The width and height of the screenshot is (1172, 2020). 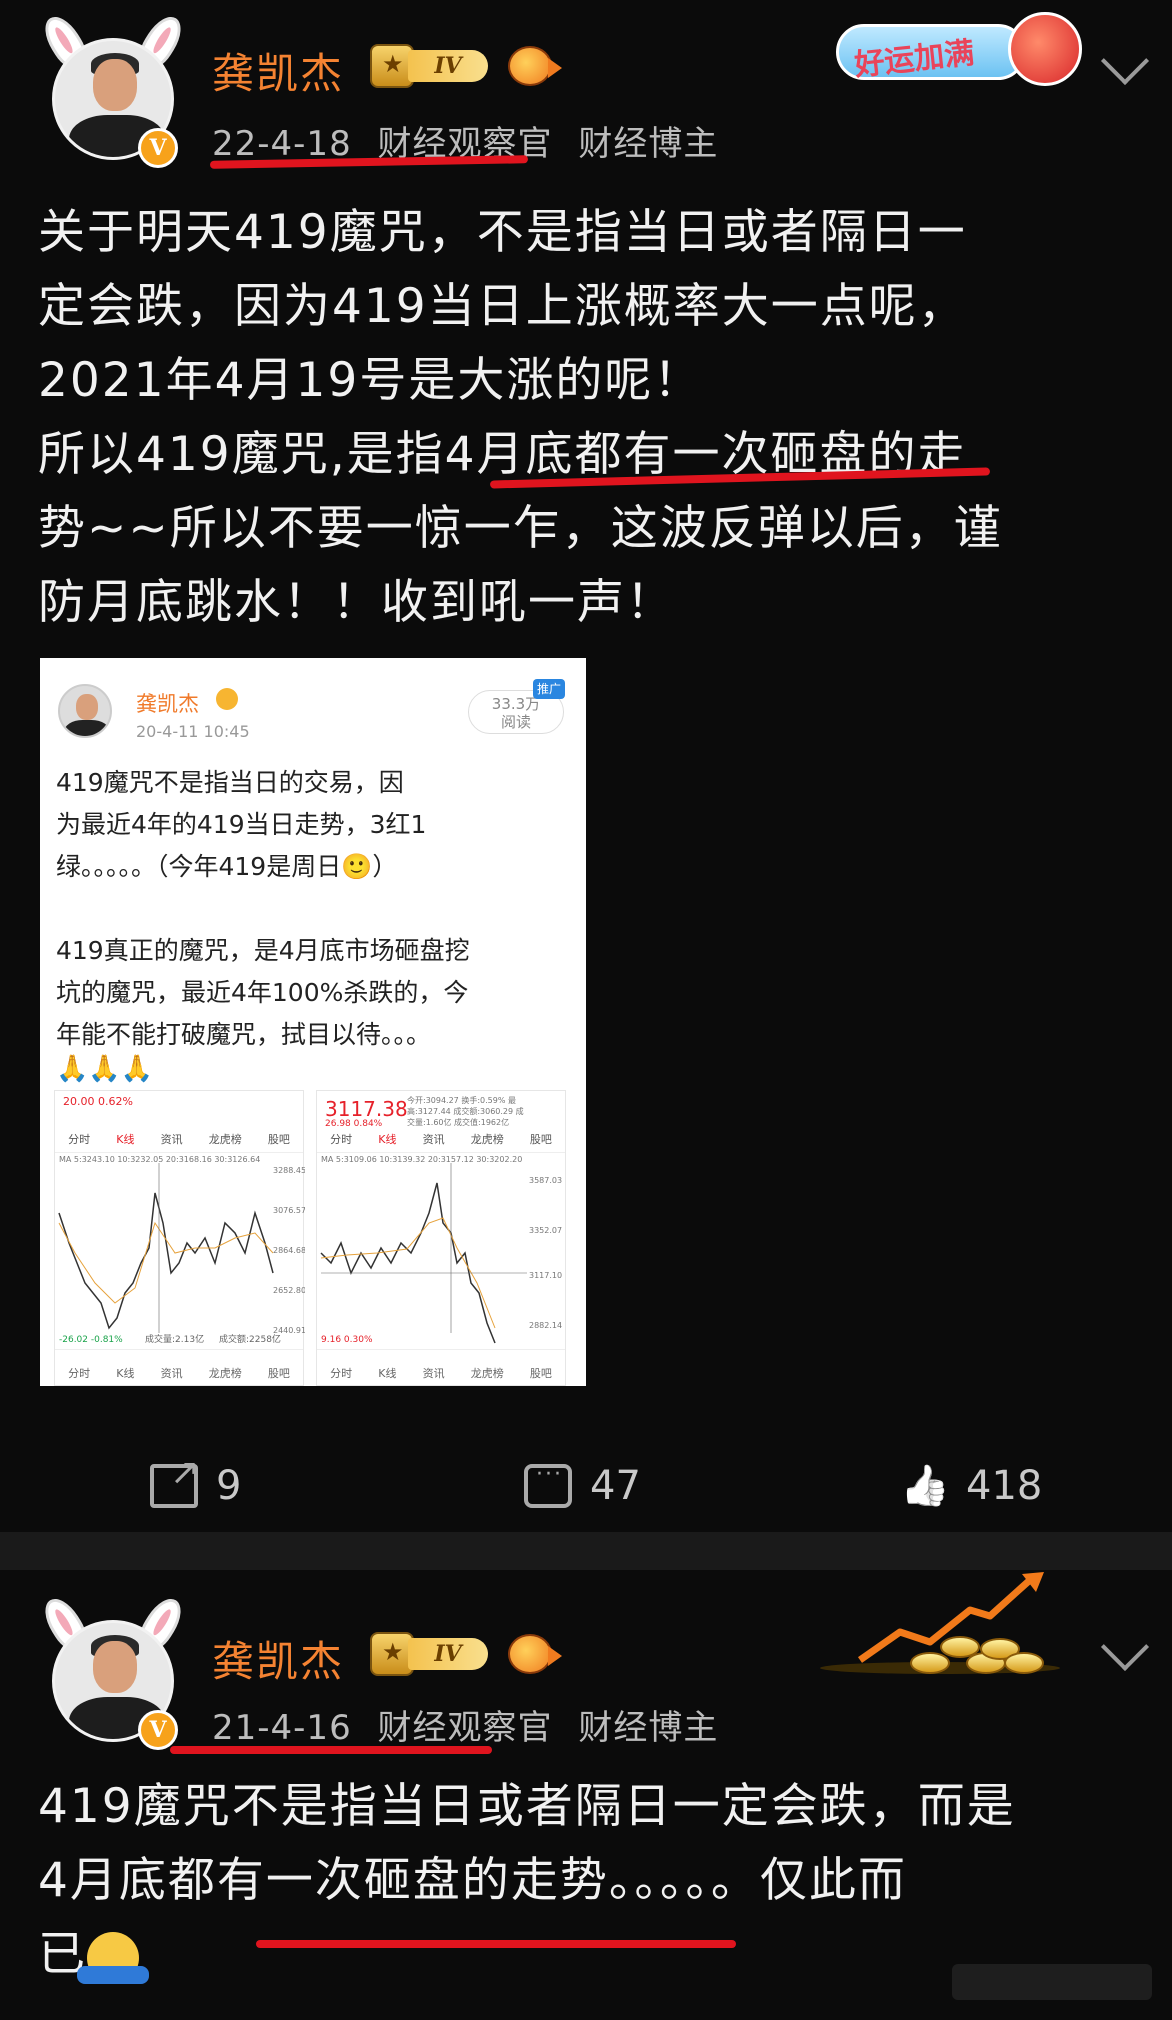 What do you see at coordinates (229, 1486) in the screenshot?
I see `share-count: 9` at bounding box center [229, 1486].